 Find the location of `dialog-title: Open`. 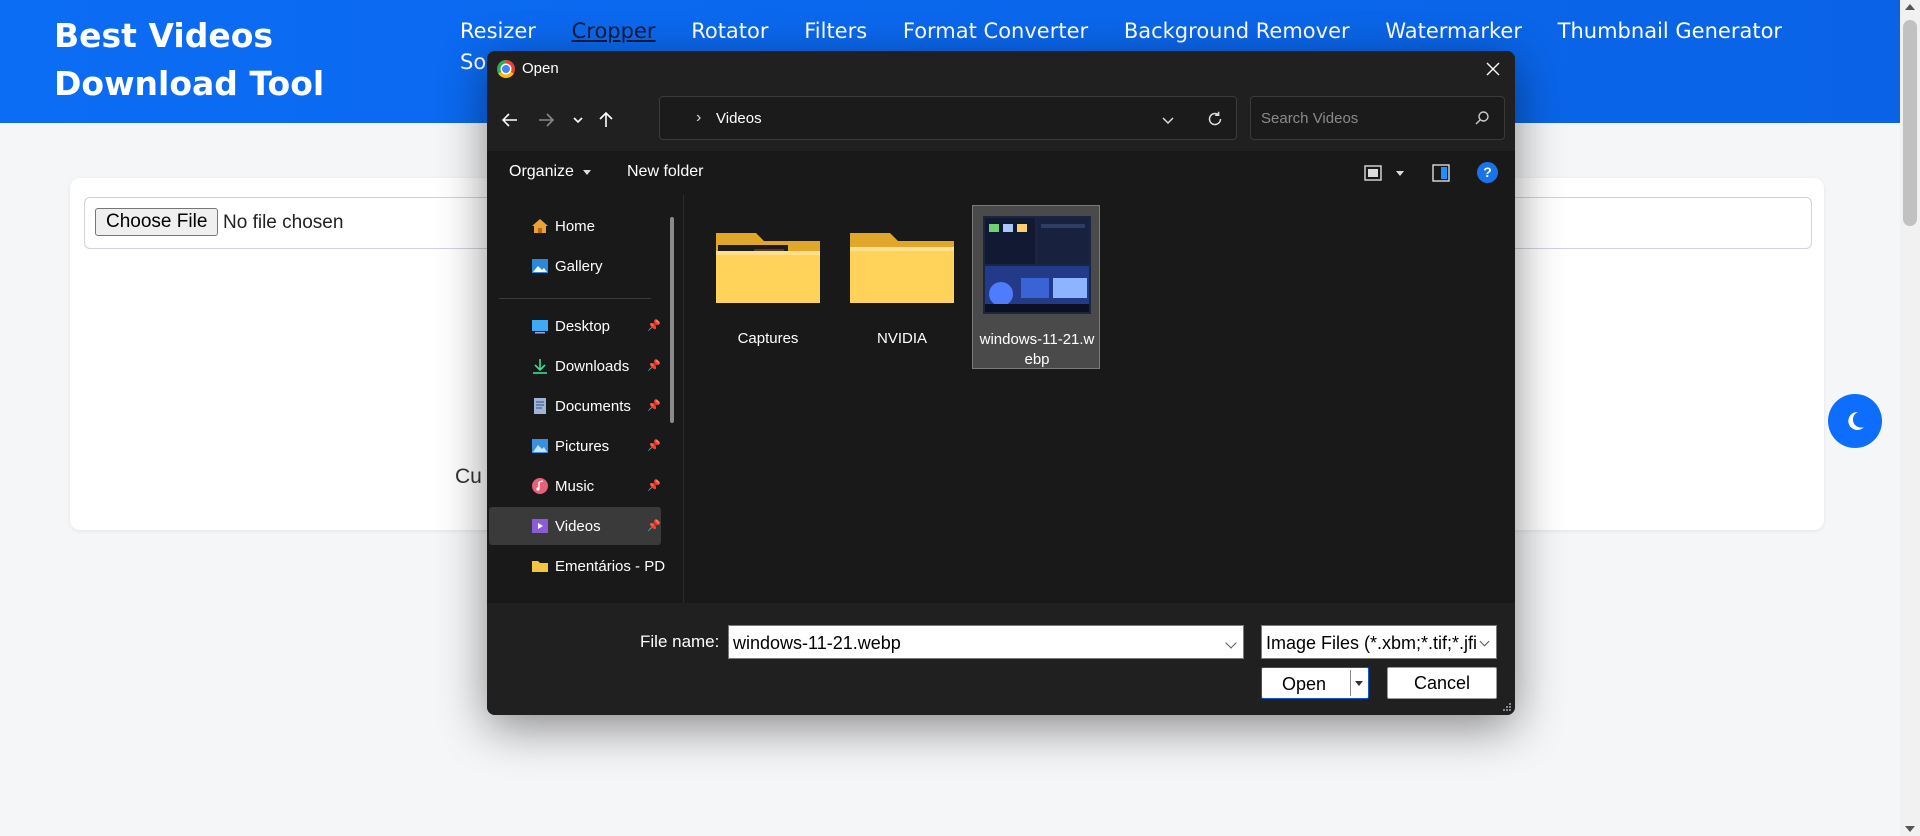

dialog-title: Open is located at coordinates (540, 68).